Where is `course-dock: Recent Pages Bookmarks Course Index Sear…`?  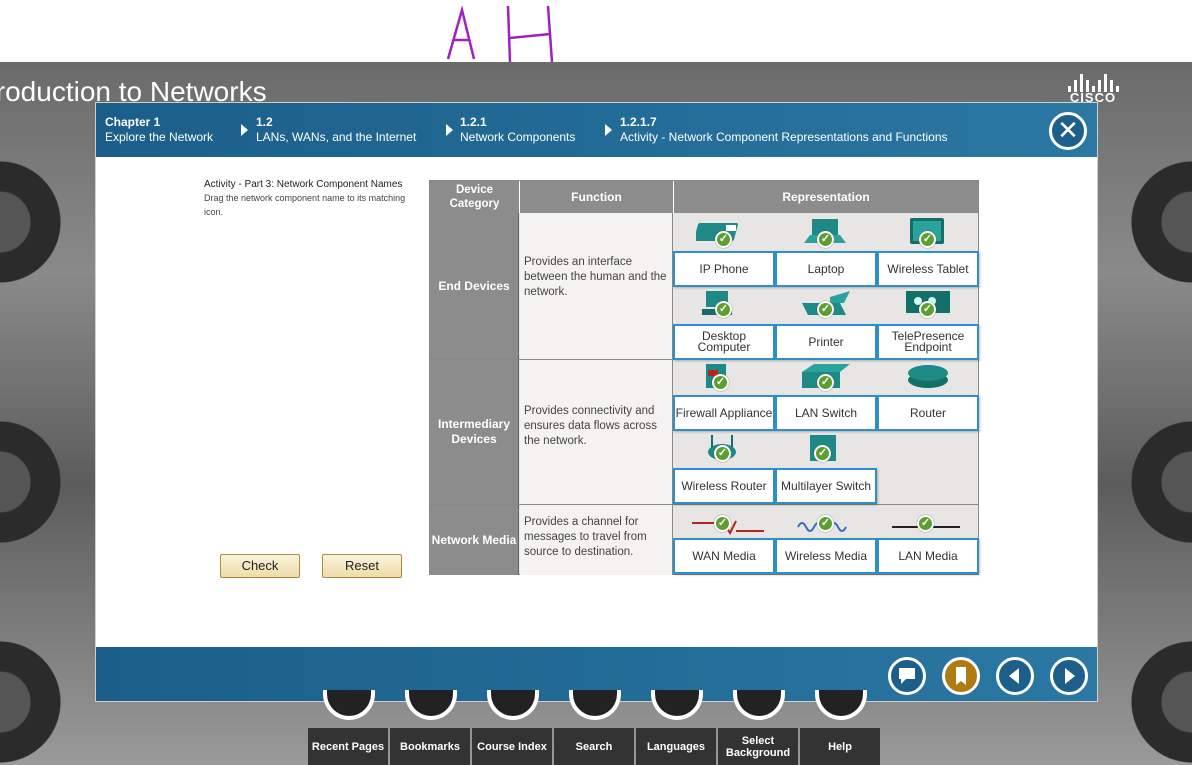 course-dock: Recent Pages Bookmarks Course Index Sear… is located at coordinates (595, 727).